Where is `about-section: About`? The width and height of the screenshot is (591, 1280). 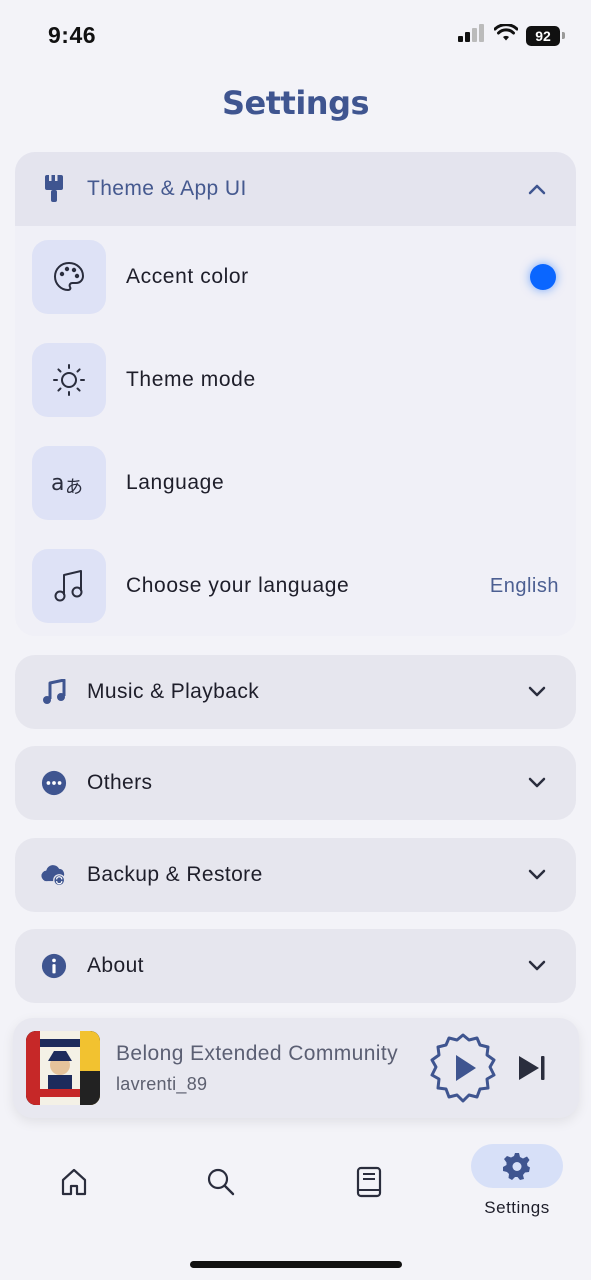
about-section: About is located at coordinates (295, 966).